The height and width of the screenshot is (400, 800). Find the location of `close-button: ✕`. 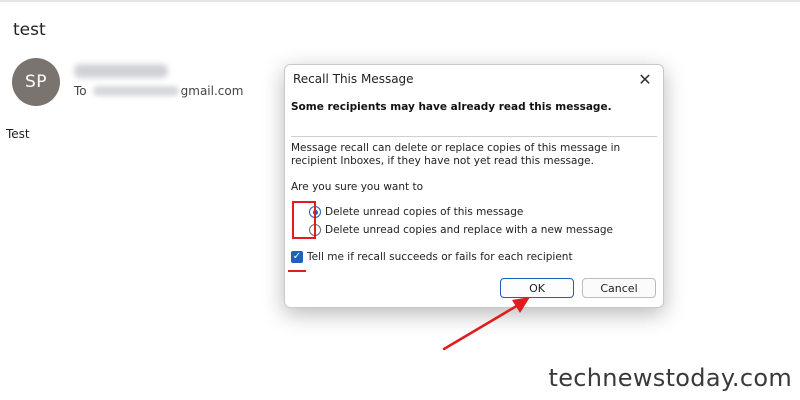

close-button: ✕ is located at coordinates (645, 79).